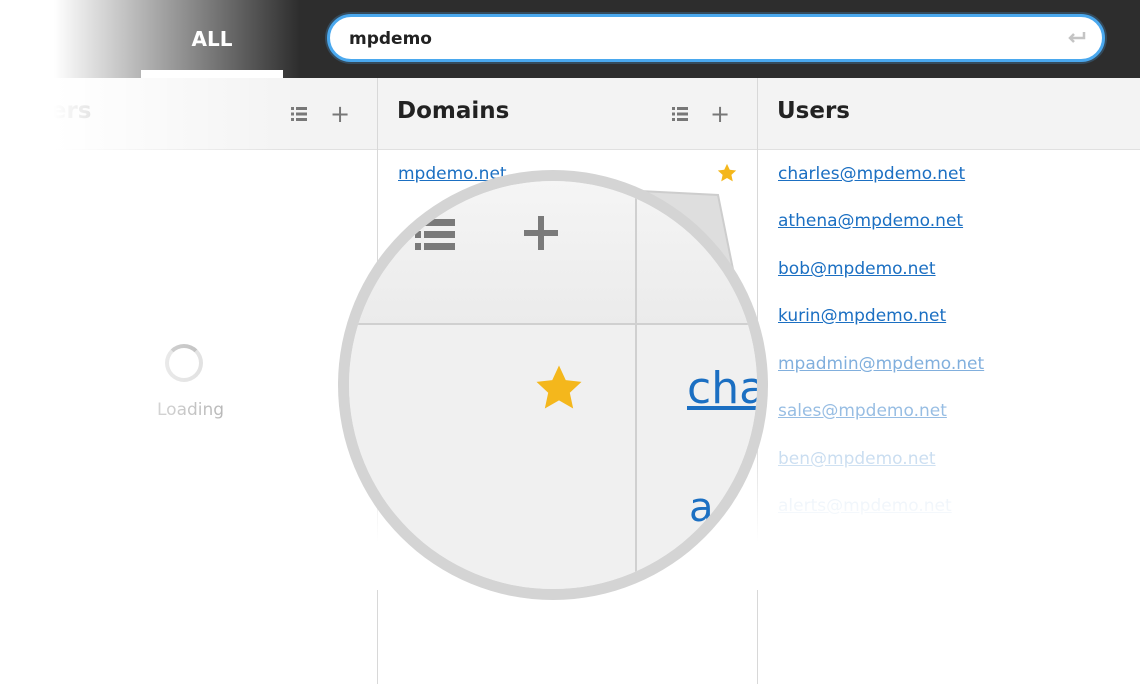  What do you see at coordinates (453, 111) in the screenshot?
I see `domains-title: Domains` at bounding box center [453, 111].